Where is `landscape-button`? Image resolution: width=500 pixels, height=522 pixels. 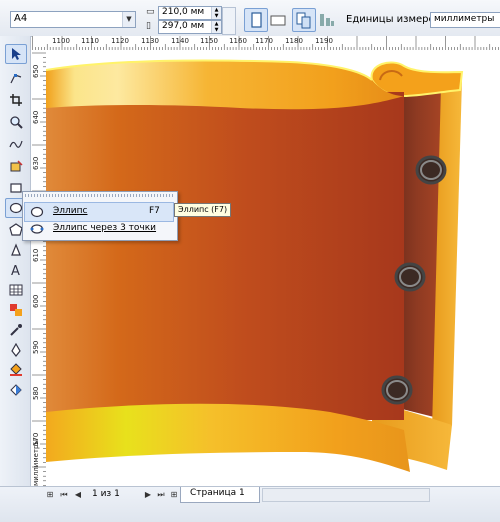
landscape-button is located at coordinates (278, 20).